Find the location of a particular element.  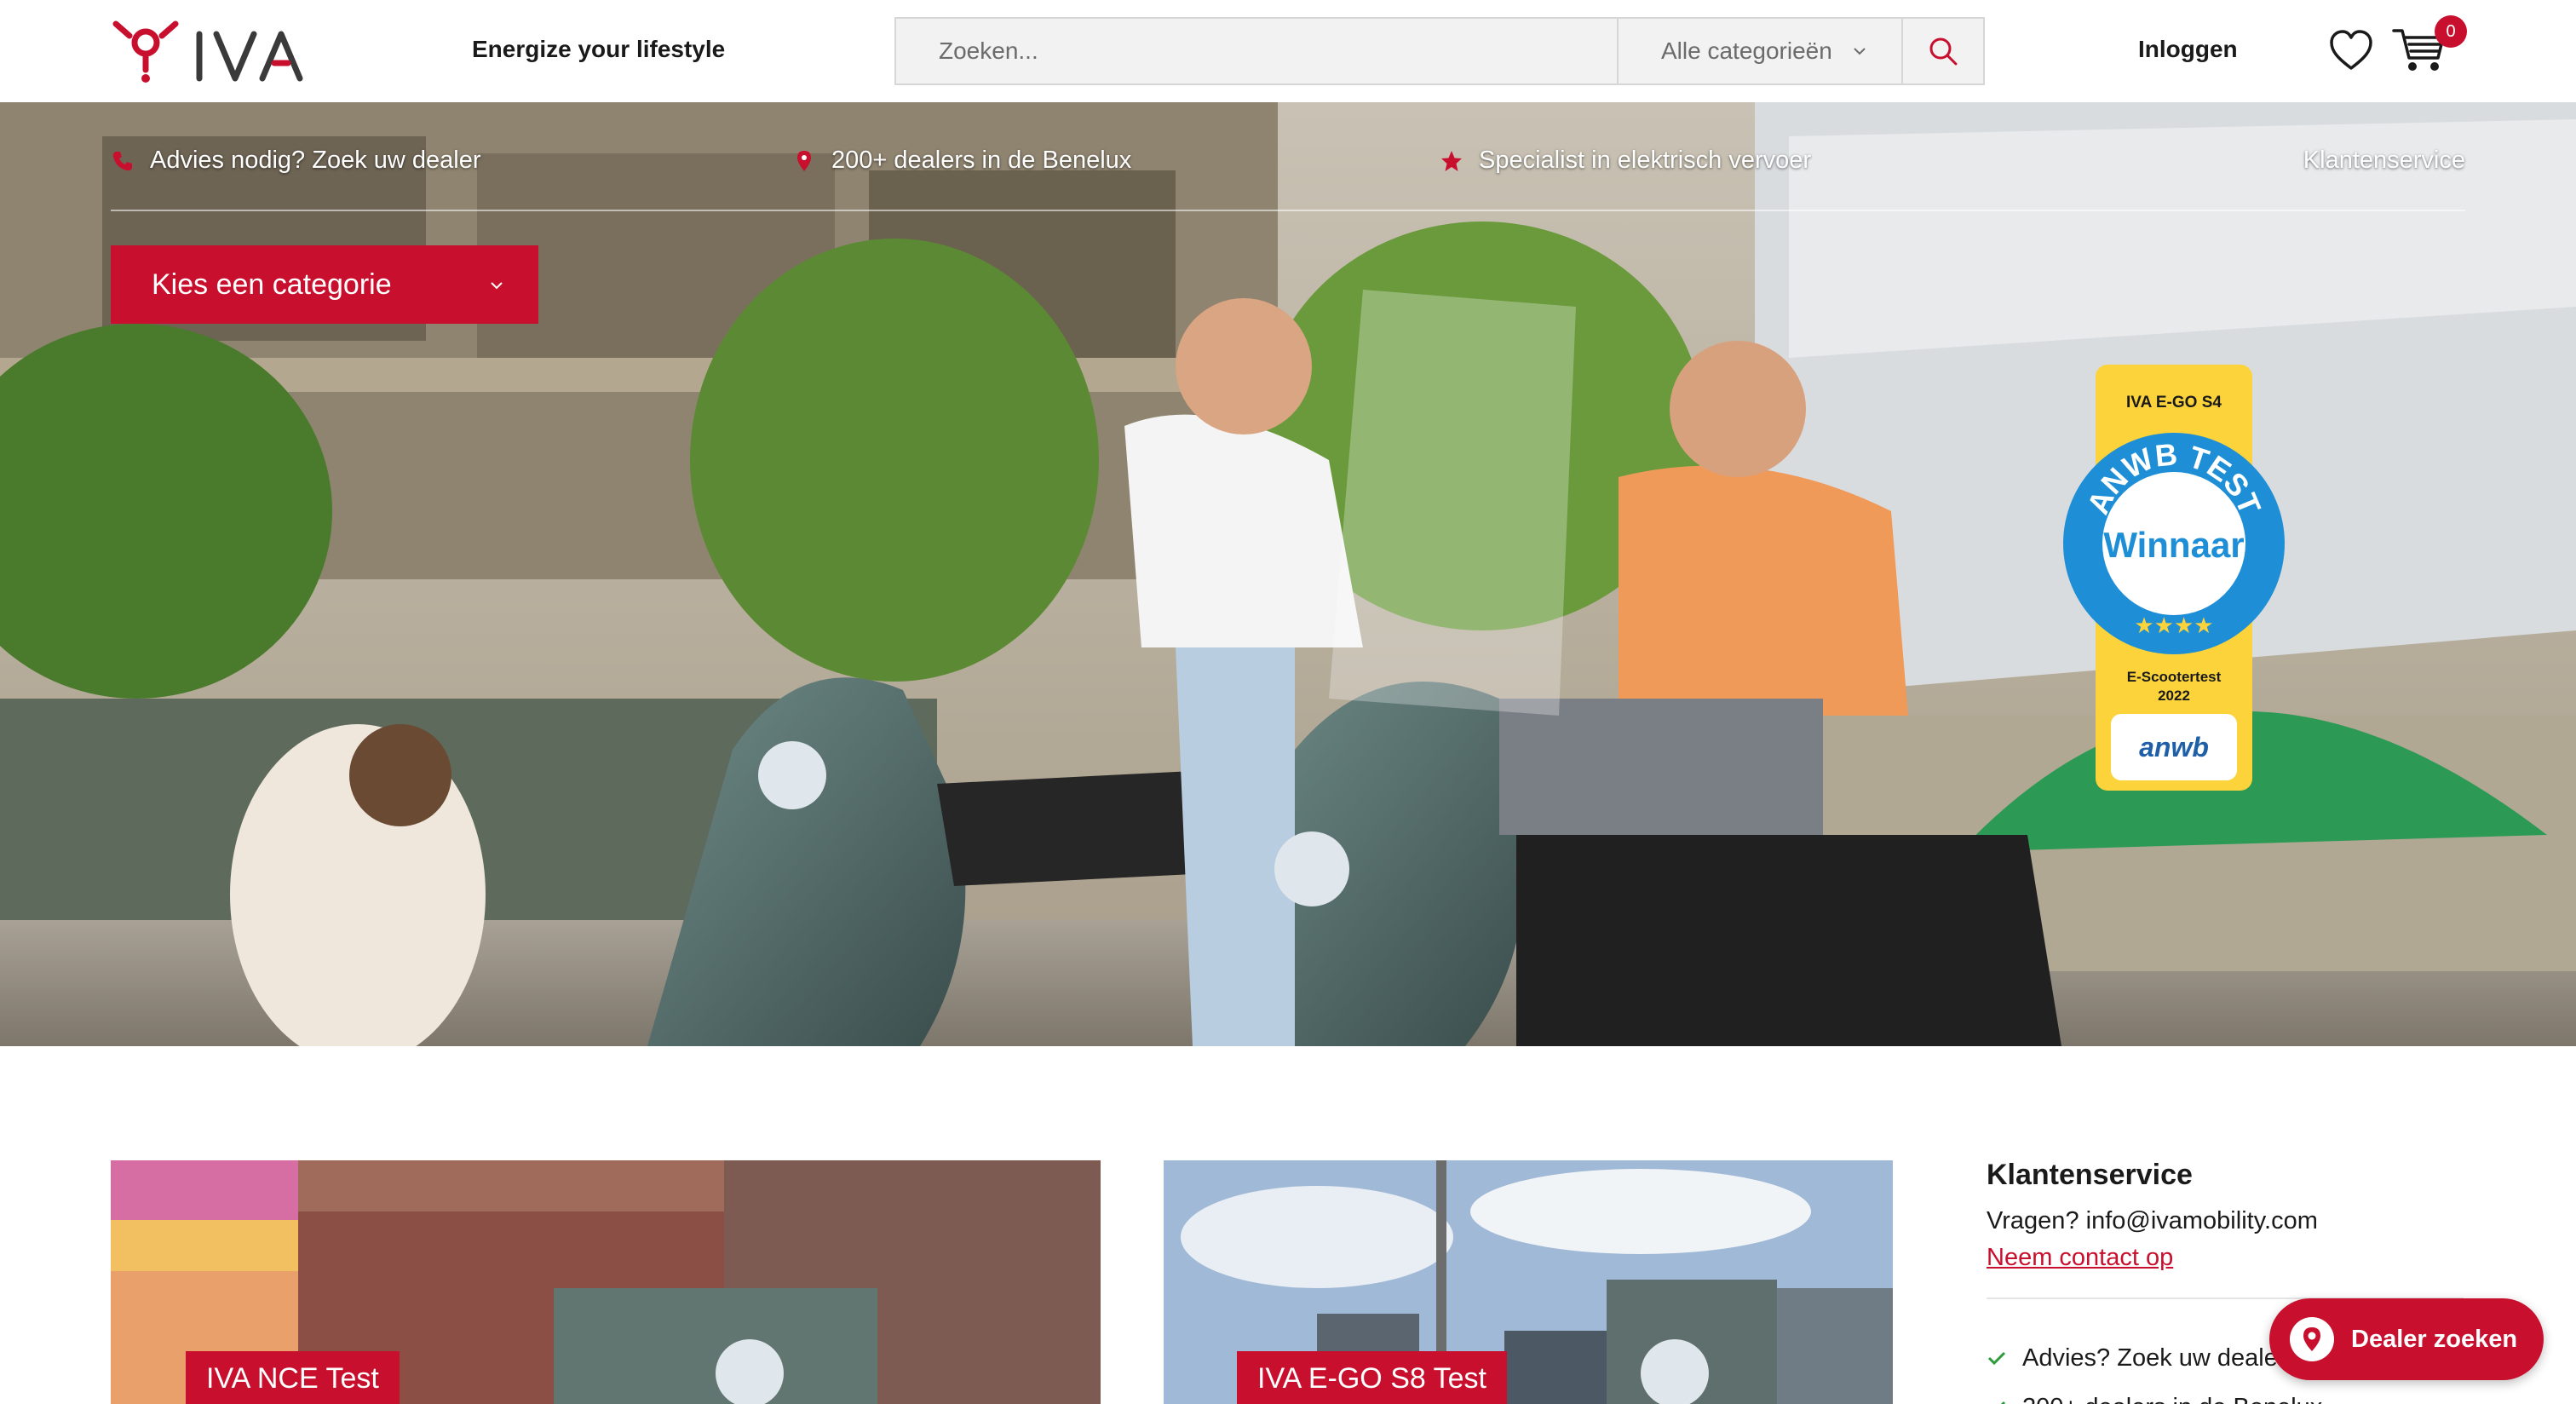

usp-item-dealers: 200+ dealers in de Benelux is located at coordinates (962, 161).